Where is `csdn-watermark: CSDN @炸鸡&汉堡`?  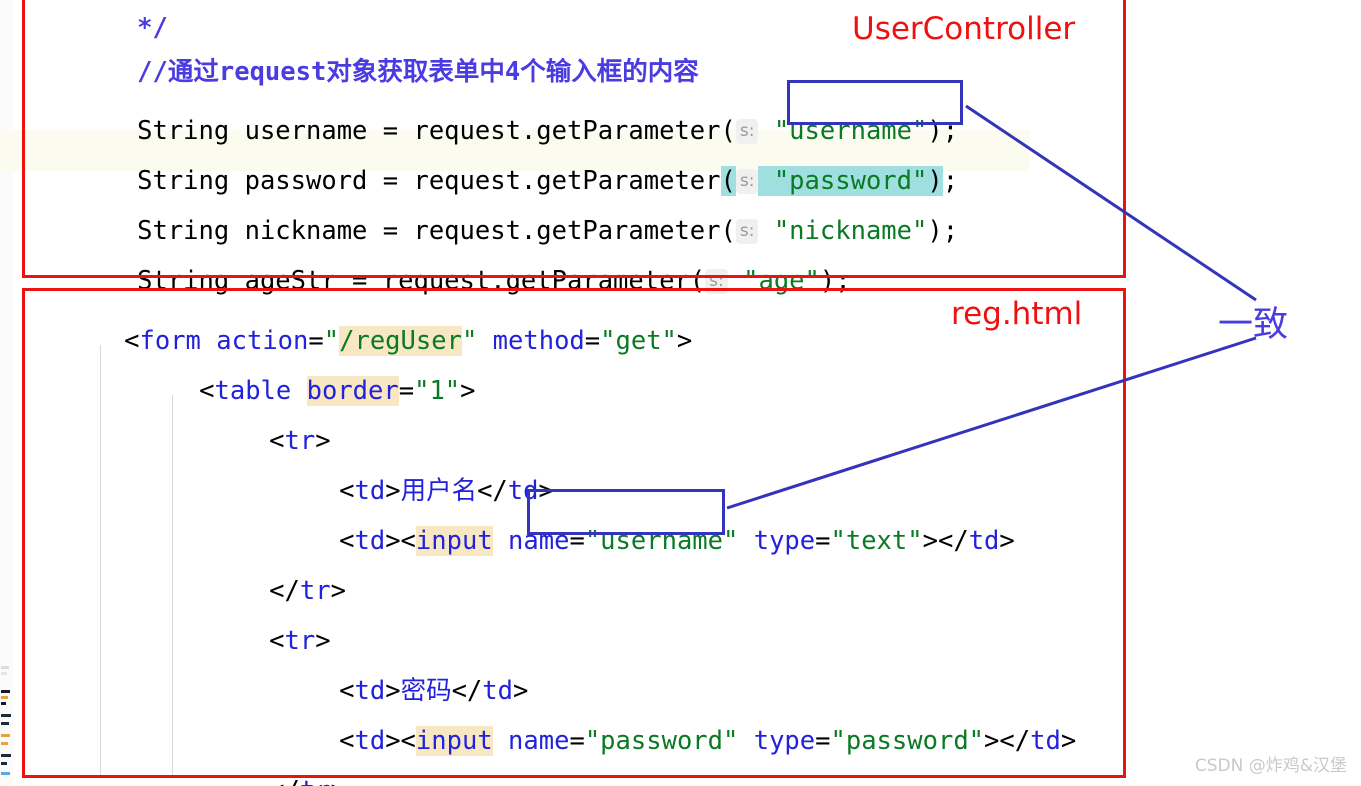
csdn-watermark: CSDN @炸鸡&汉堡 is located at coordinates (1270, 766).